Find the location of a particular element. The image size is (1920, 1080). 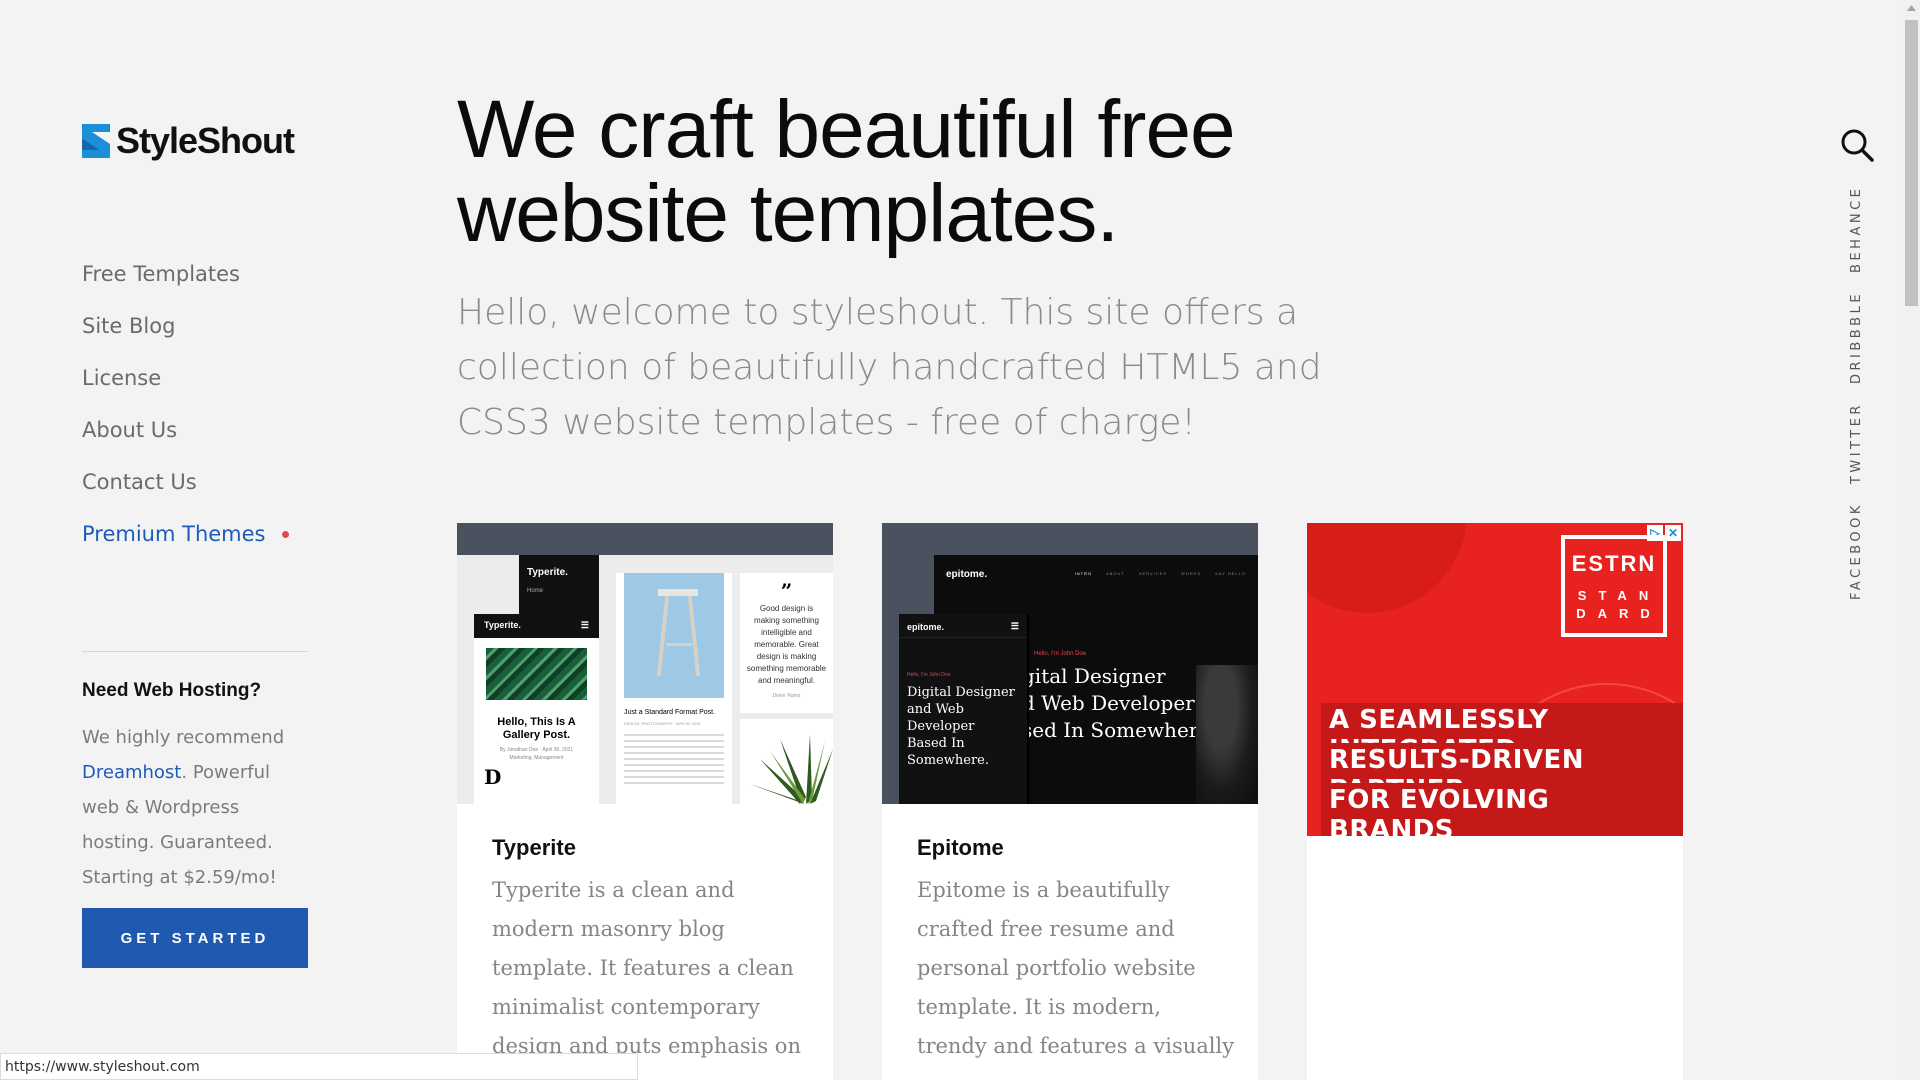

nav-item-contact-us: Contact Us is located at coordinates (185, 482).